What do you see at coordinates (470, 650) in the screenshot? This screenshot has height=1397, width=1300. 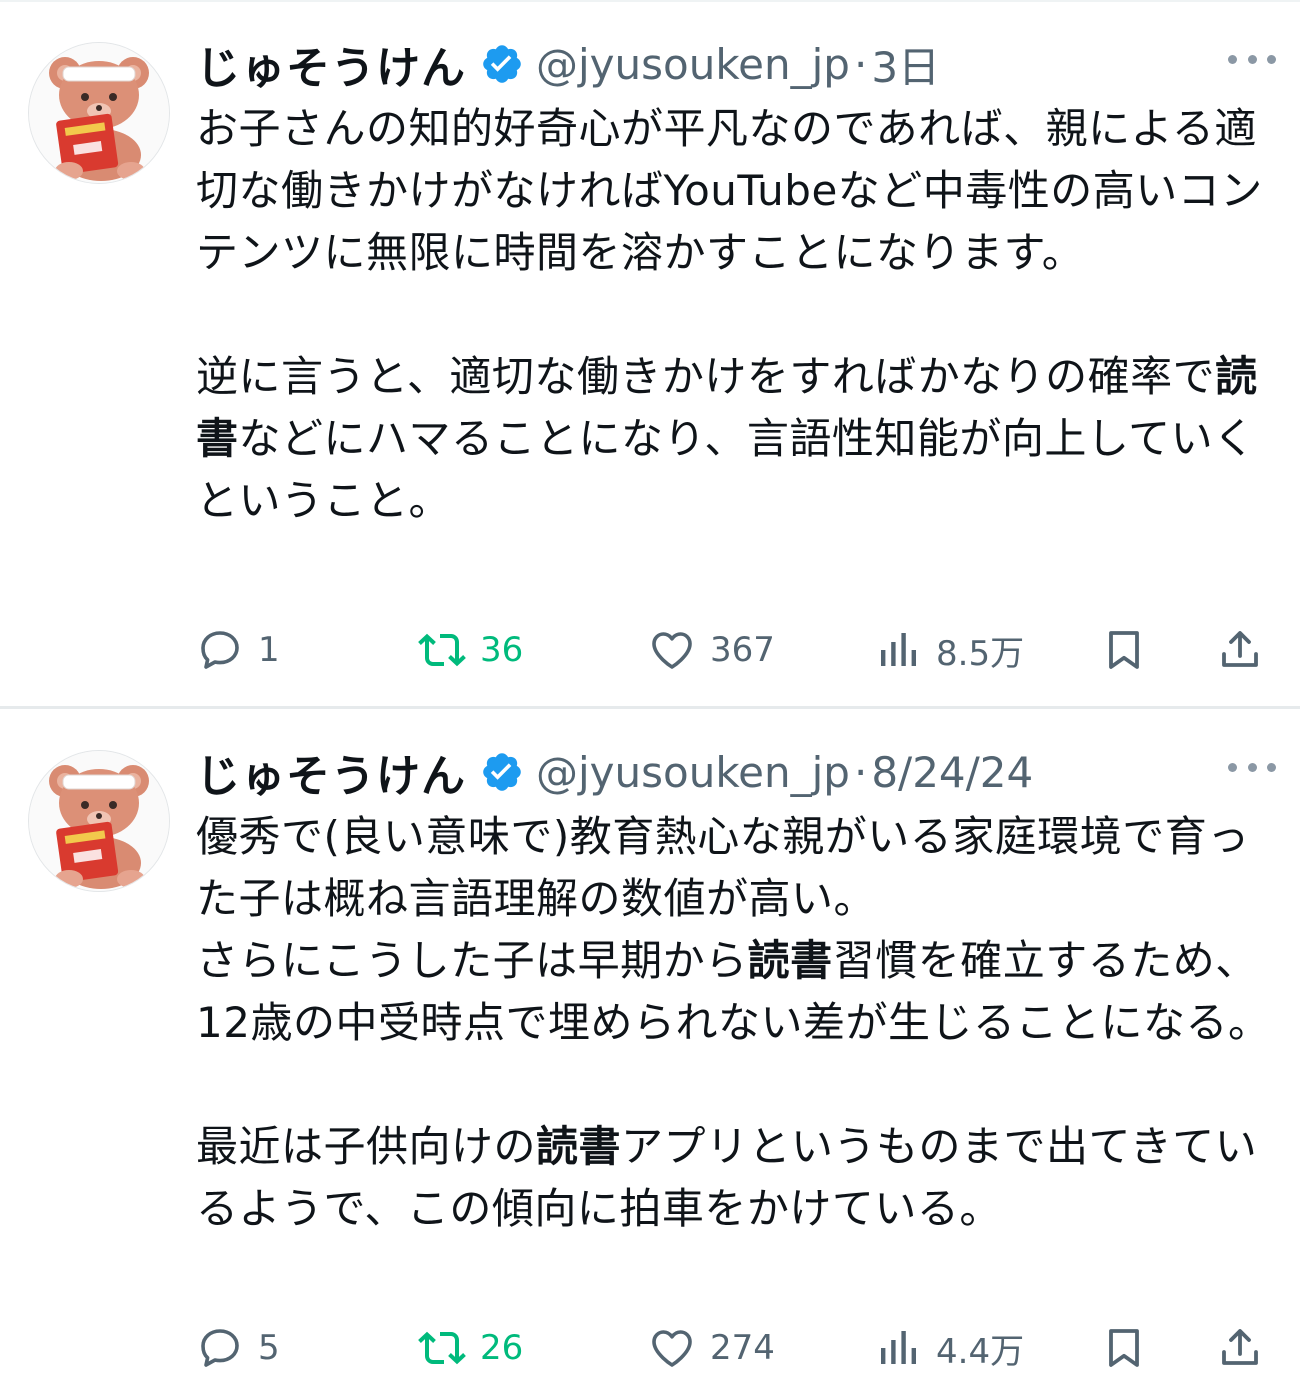 I see `retweet-button: 36` at bounding box center [470, 650].